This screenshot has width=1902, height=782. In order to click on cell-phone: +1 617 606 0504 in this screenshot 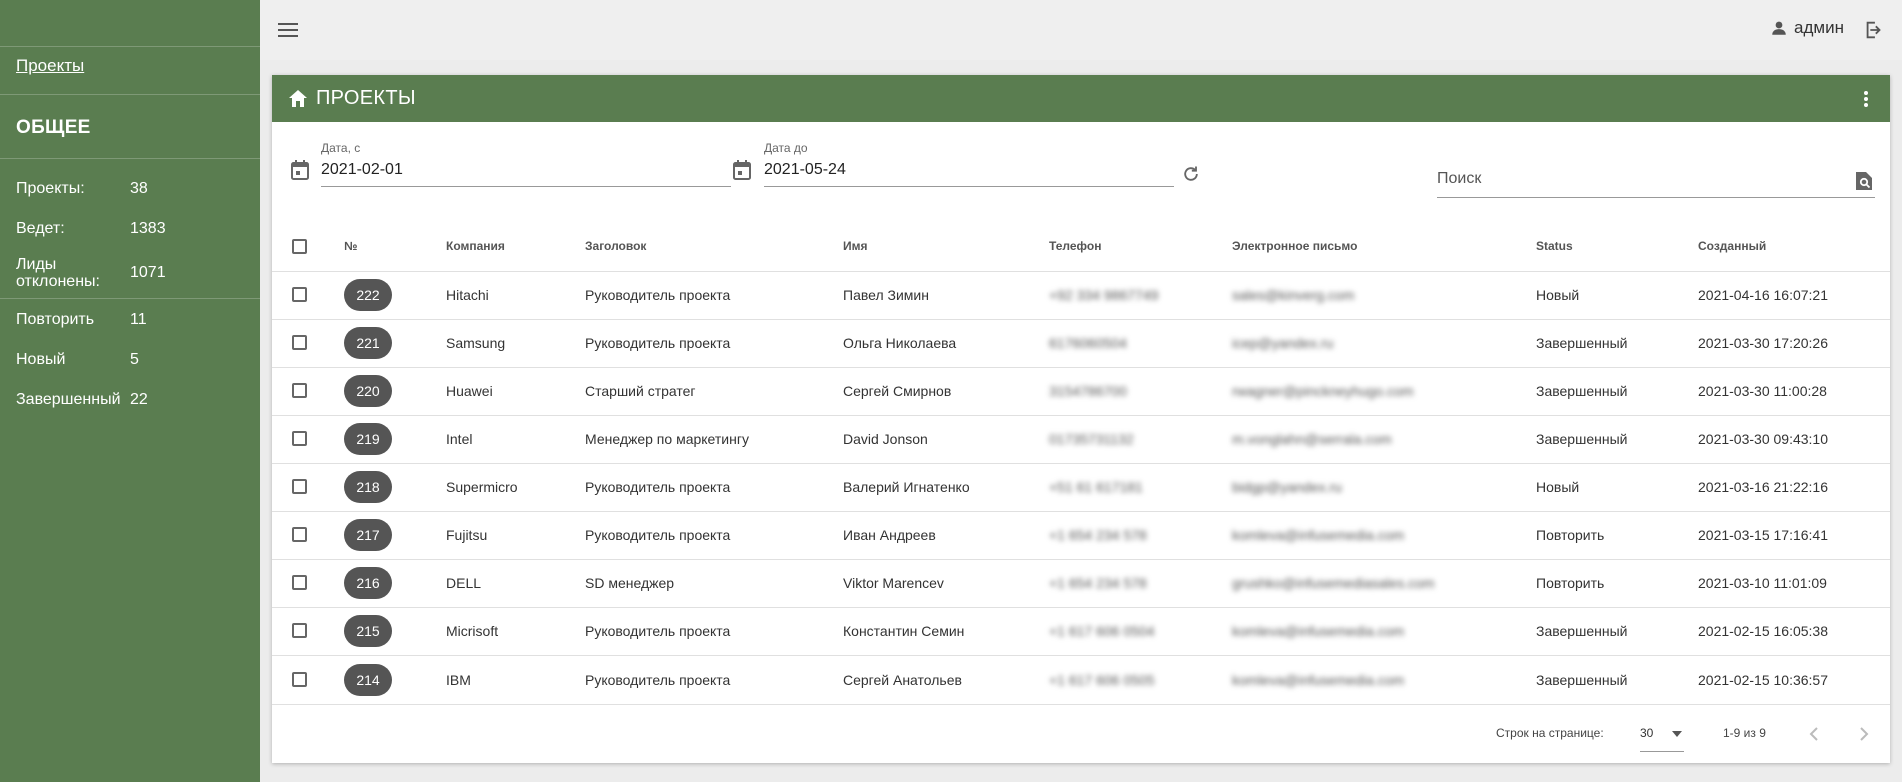, I will do `click(1102, 631)`.